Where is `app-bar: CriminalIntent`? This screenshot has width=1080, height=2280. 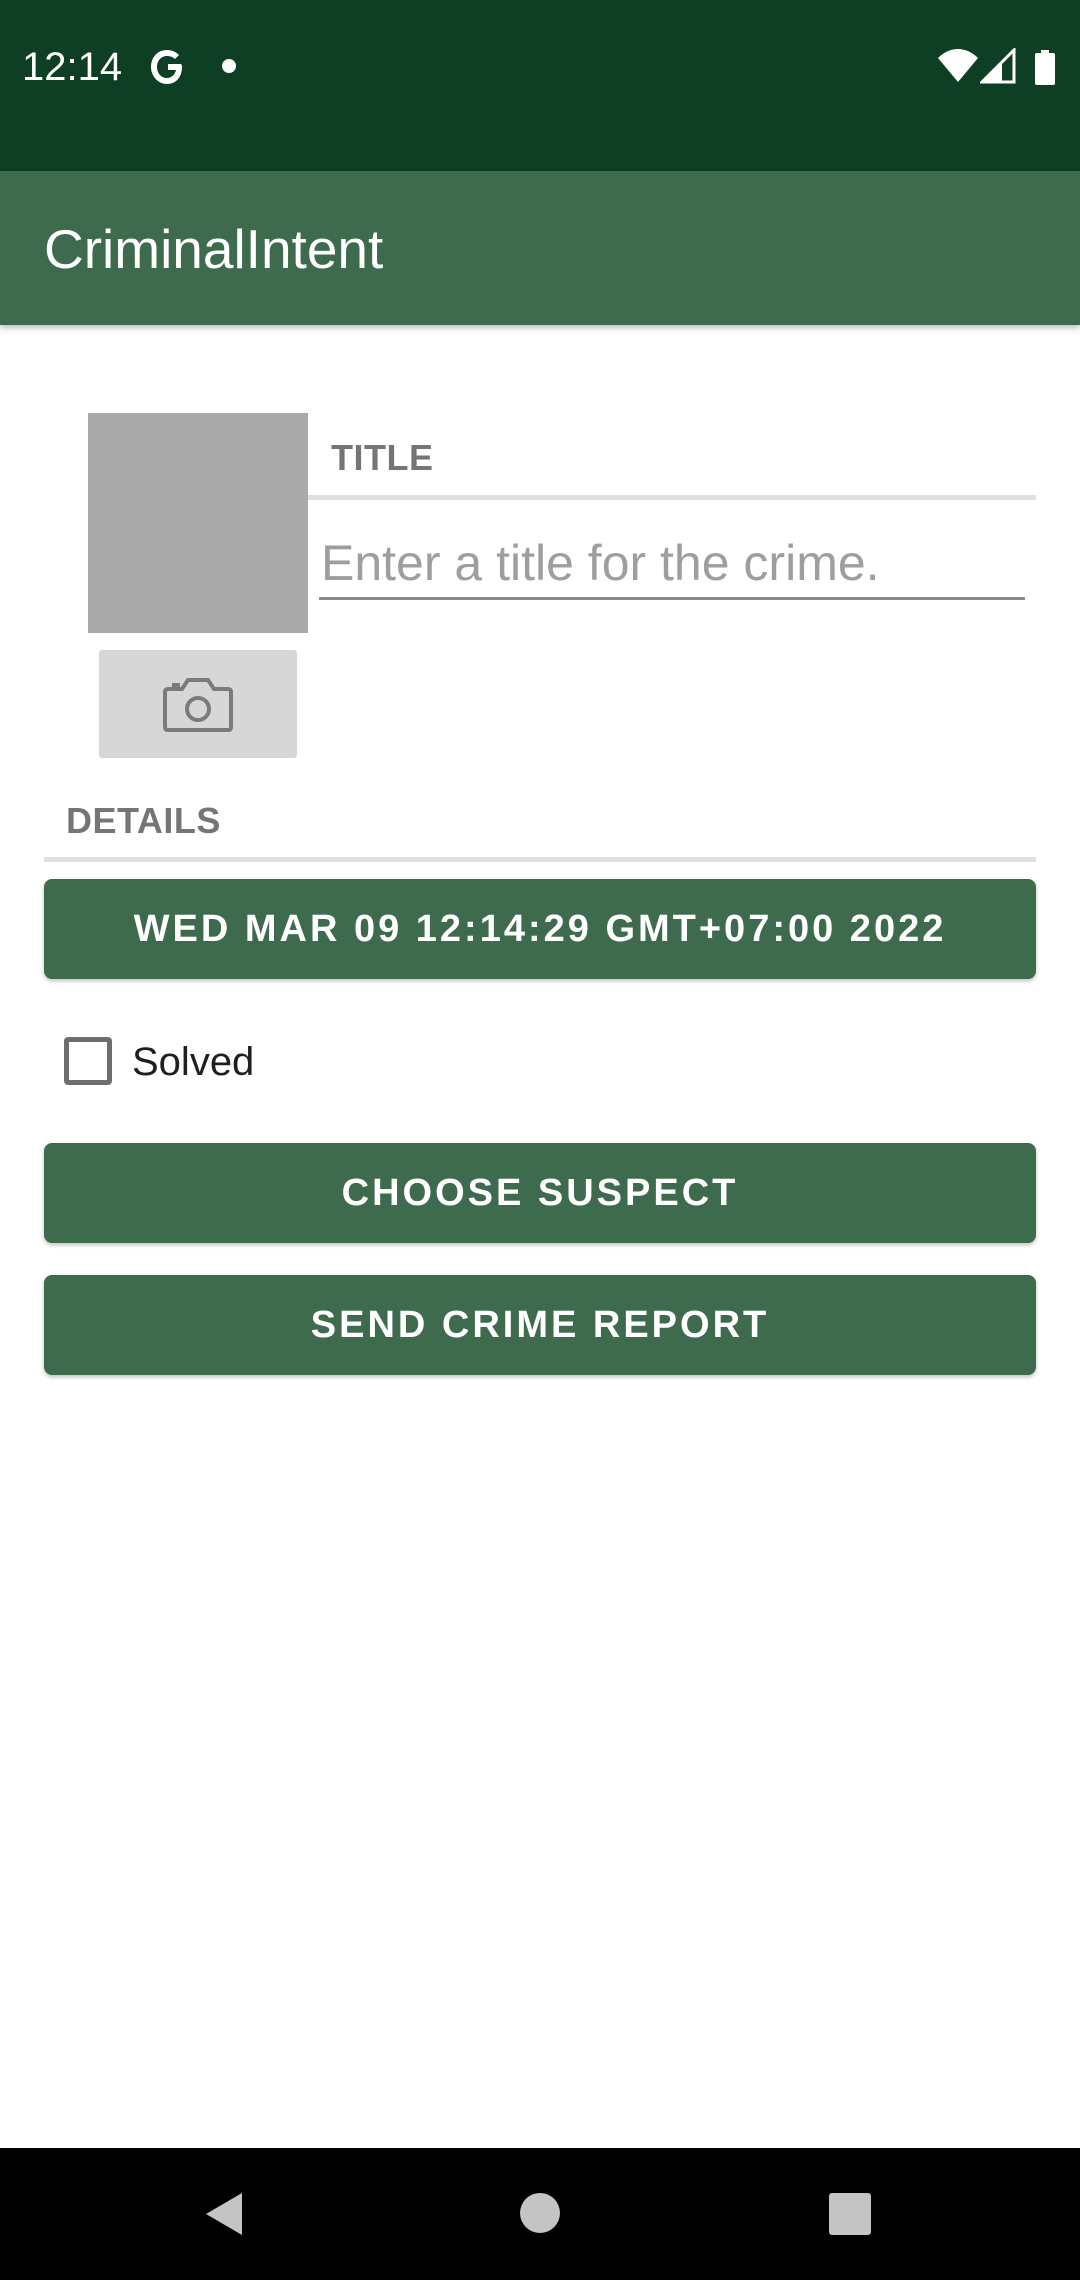 app-bar: CriminalIntent is located at coordinates (540, 248).